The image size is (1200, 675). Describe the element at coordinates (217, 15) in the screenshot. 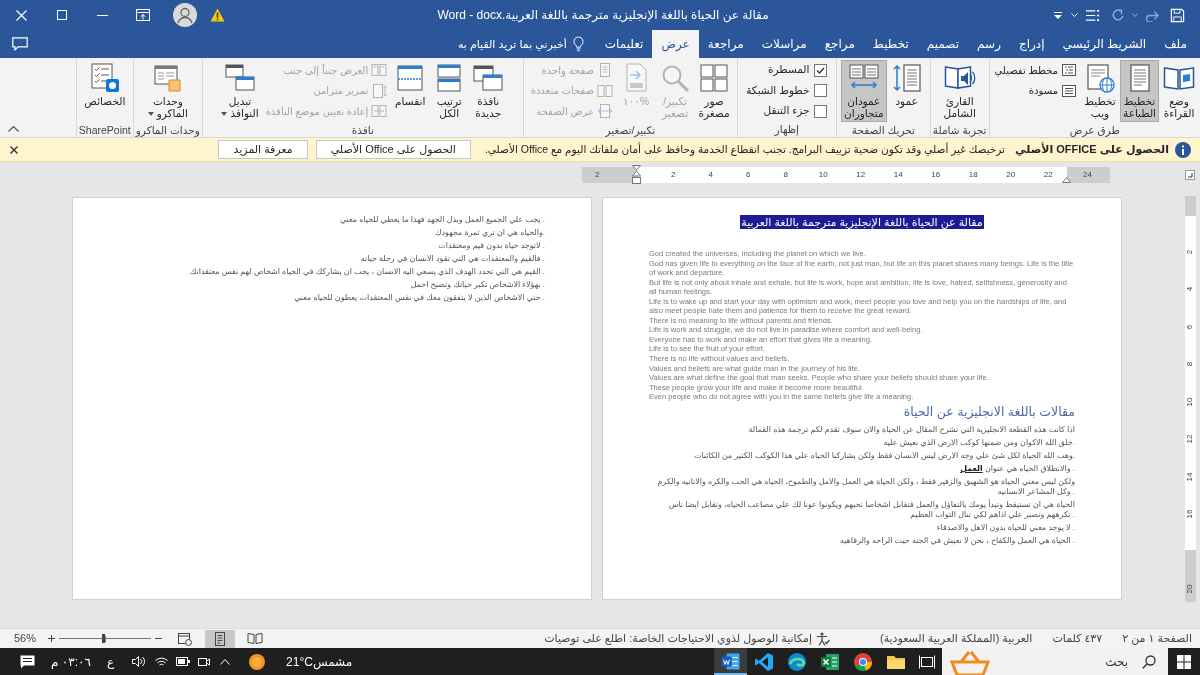

I see `warning-icon` at that location.